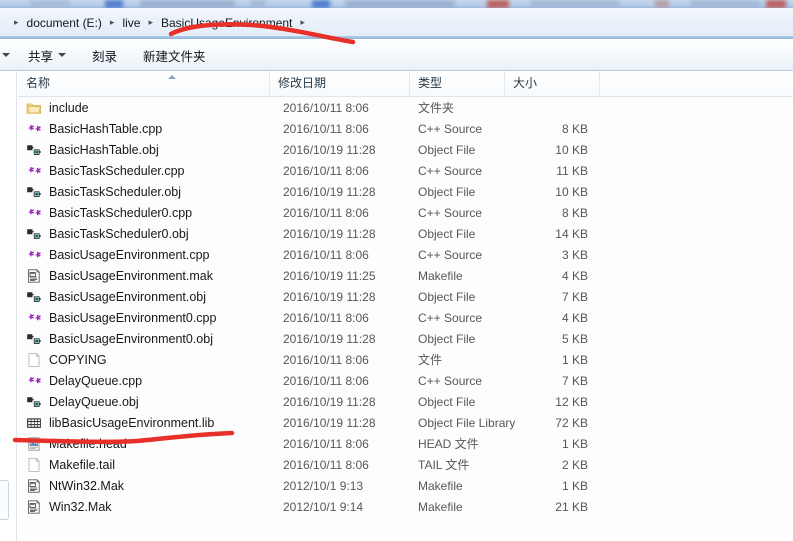  Describe the element at coordinates (129, 254) in the screenshot. I see `file-name-label: BasicUsageEnvironment.cpp` at that location.